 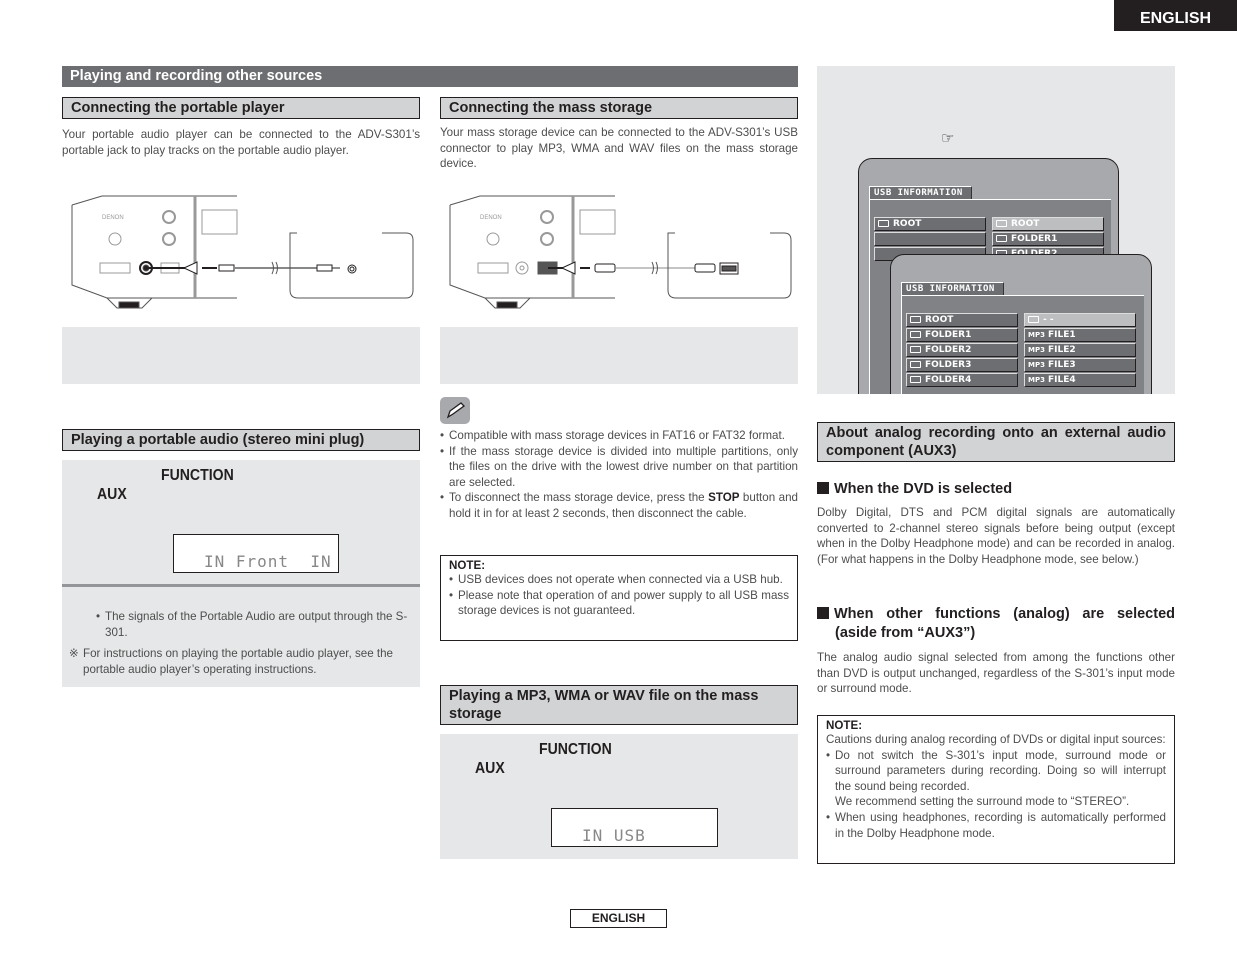 I want to click on section-title: Playing and recording other sources, so click(x=430, y=76).